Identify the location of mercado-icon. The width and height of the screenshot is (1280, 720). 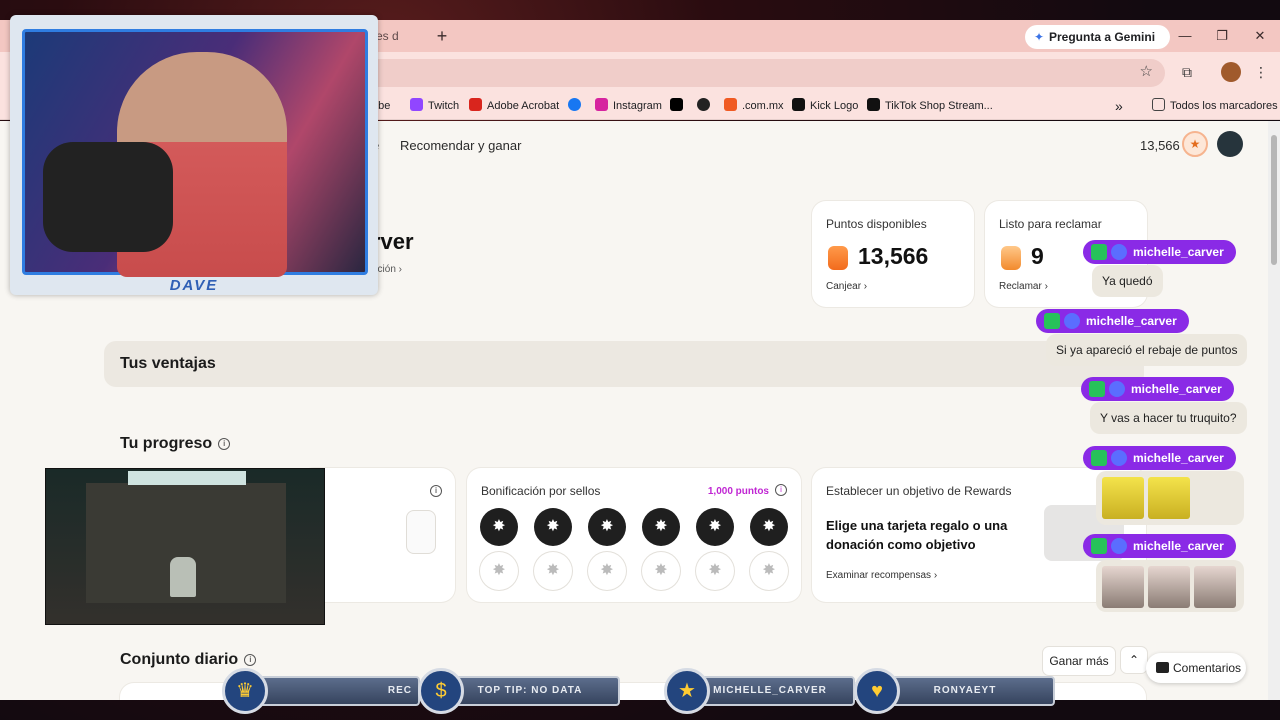
(730, 104).